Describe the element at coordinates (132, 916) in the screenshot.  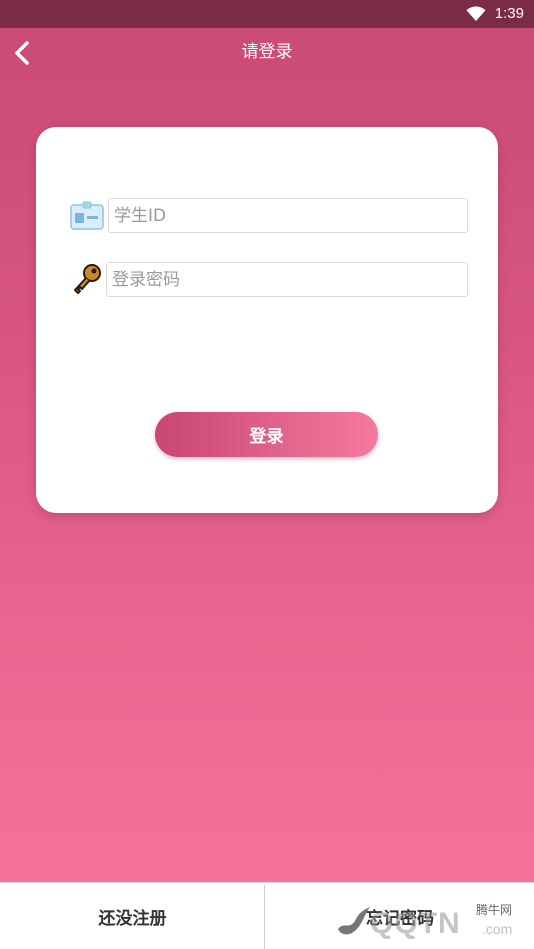
I see `register-button: 还没注册` at that location.